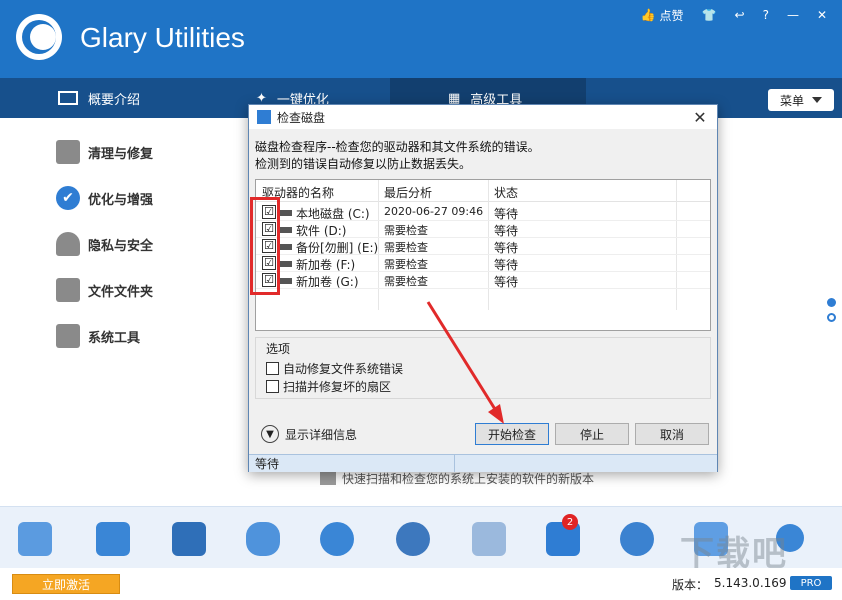 The height and width of the screenshot is (600, 842). I want to click on table-row: ☑ 新加卷 (F:) 需要检查 等待, so click(483, 263).